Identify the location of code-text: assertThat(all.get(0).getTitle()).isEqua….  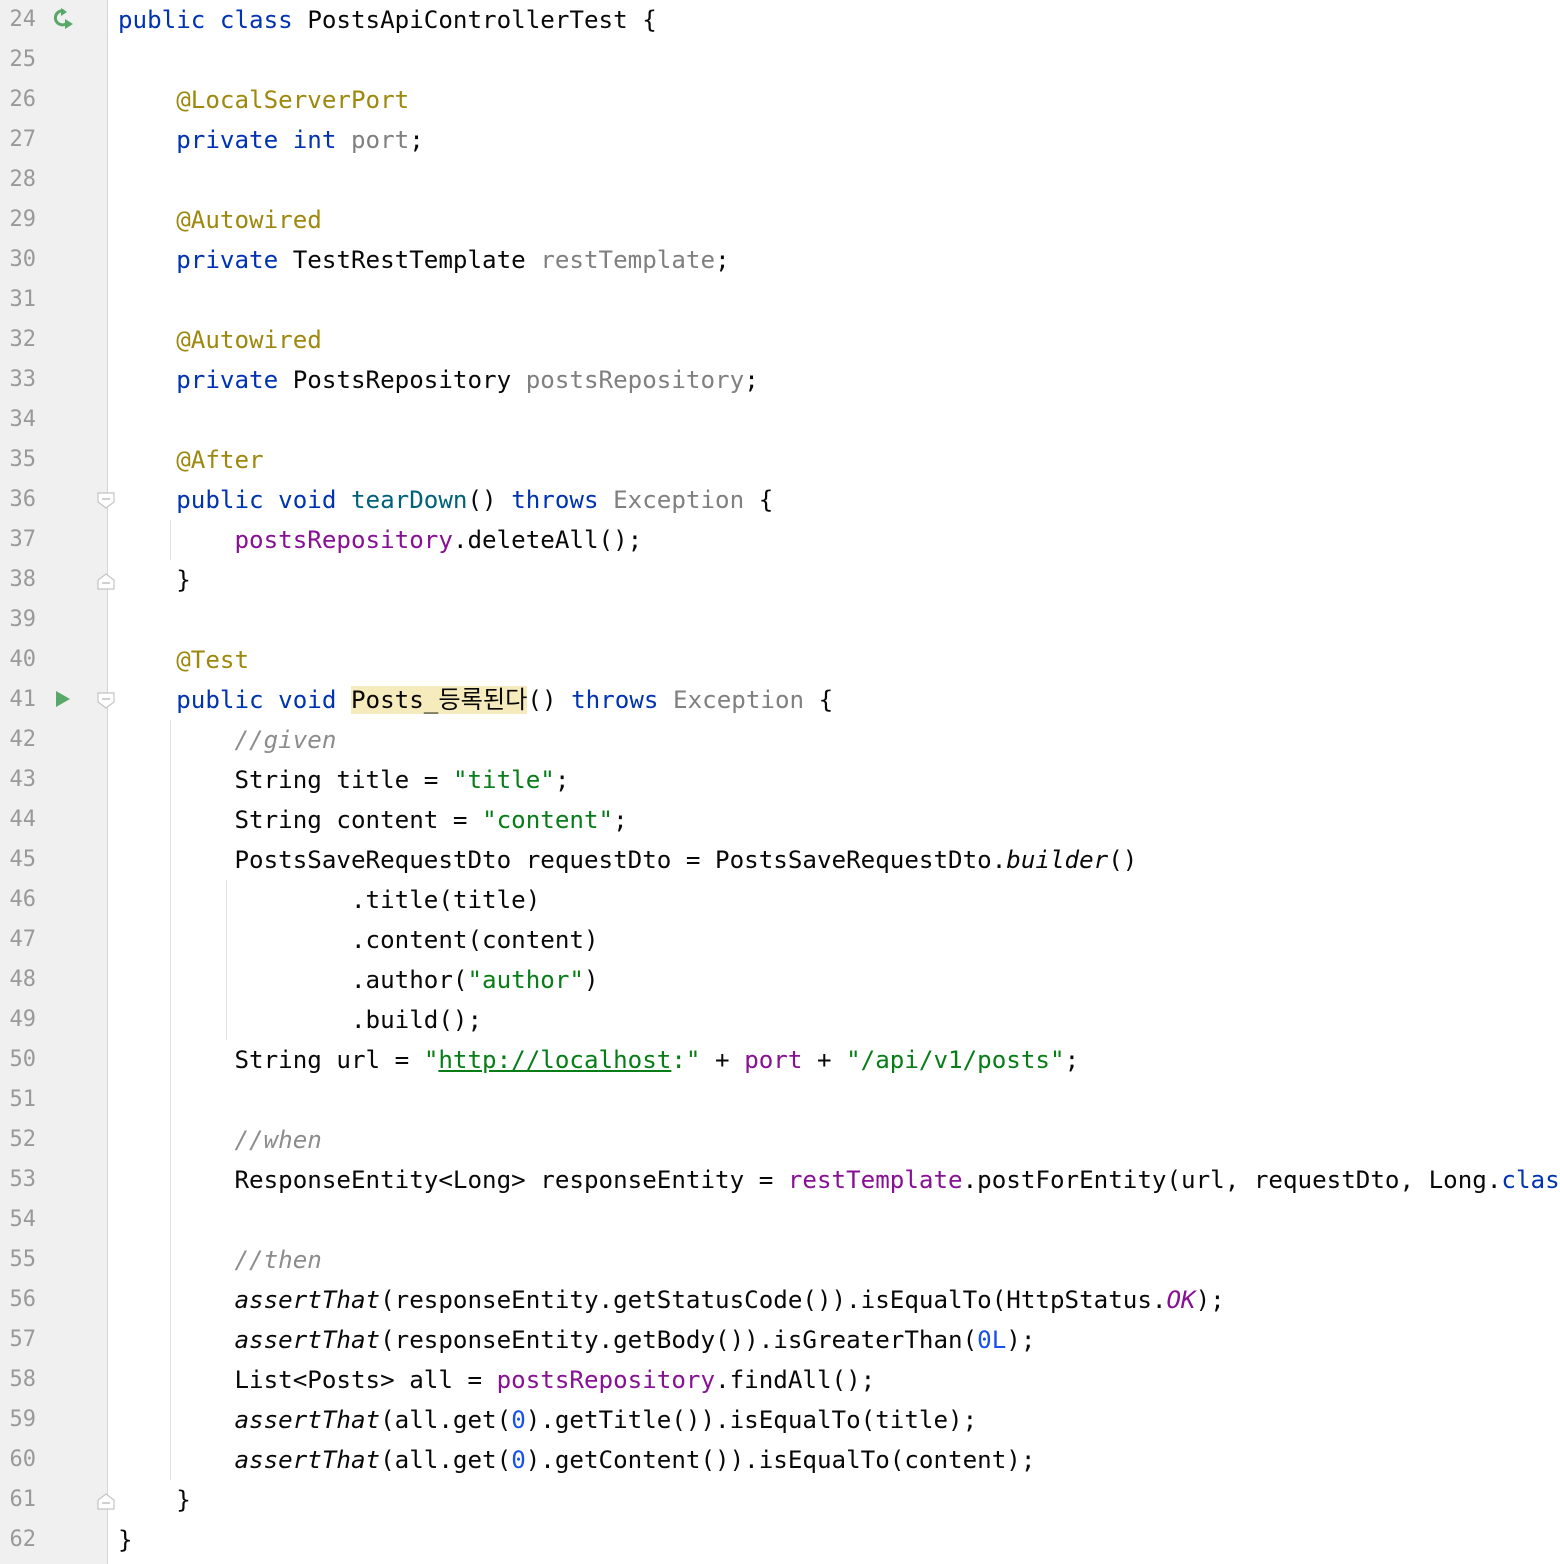
(548, 1420).